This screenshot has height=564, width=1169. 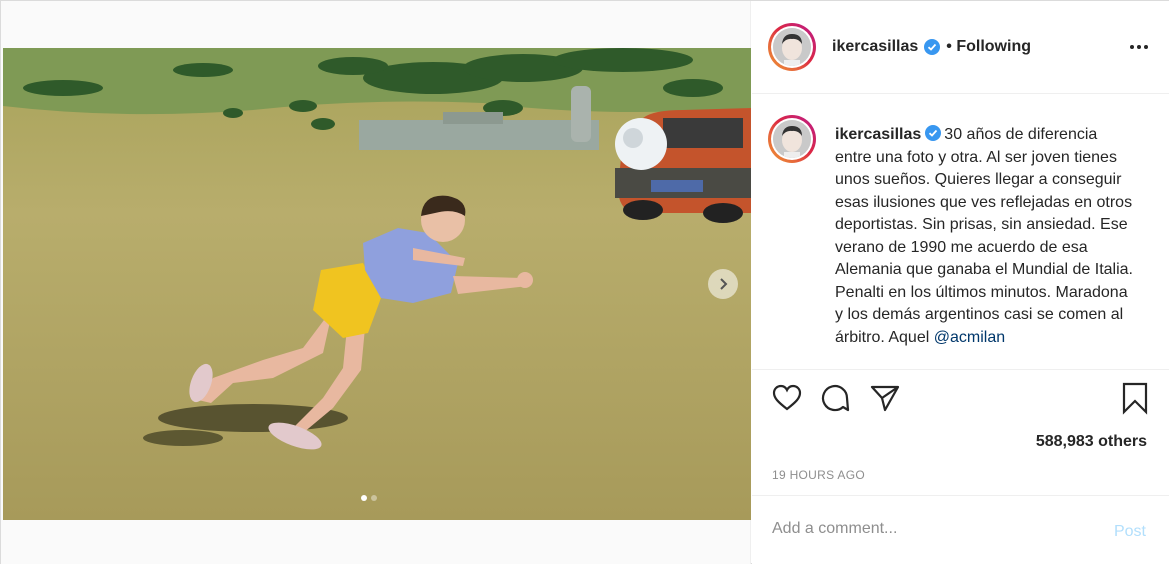 I want to click on carousel-dot-active, so click(x=364, y=498).